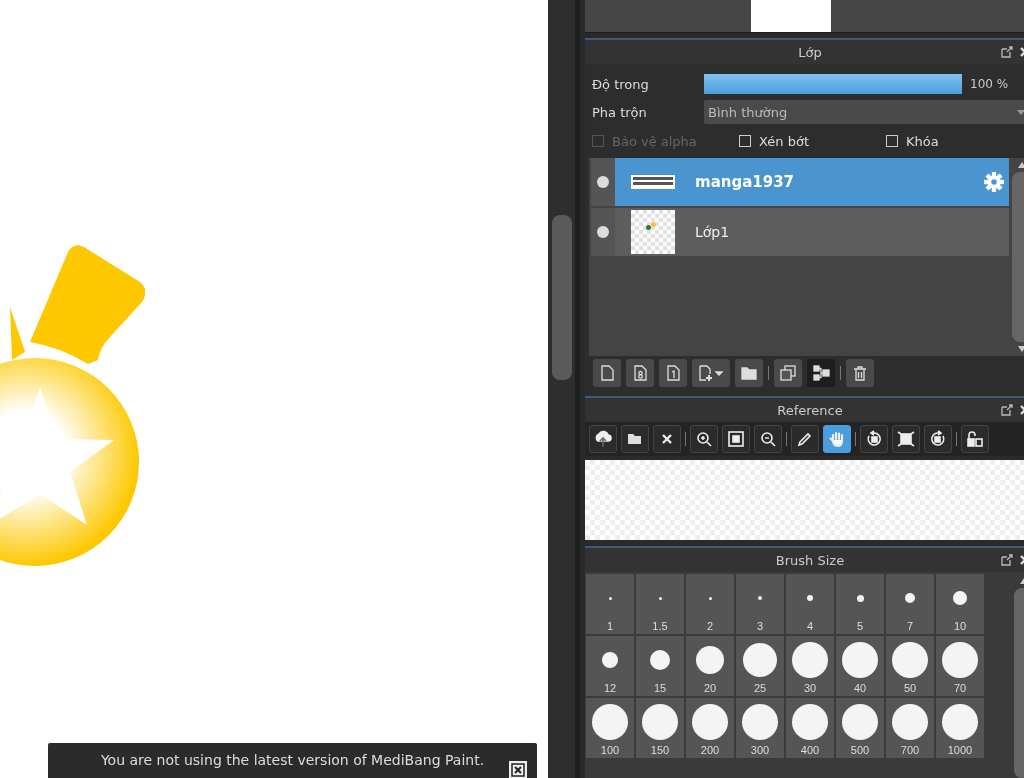 The height and width of the screenshot is (778, 1024). What do you see at coordinates (910, 604) in the screenshot?
I see `brush-size-button: 7` at bounding box center [910, 604].